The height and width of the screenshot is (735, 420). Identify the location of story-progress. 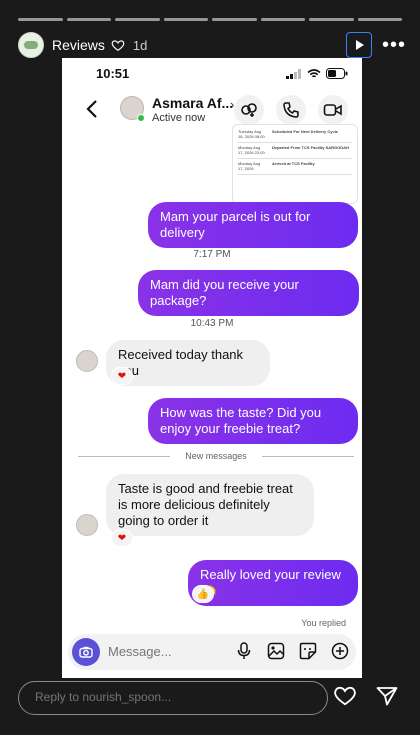
(210, 19).